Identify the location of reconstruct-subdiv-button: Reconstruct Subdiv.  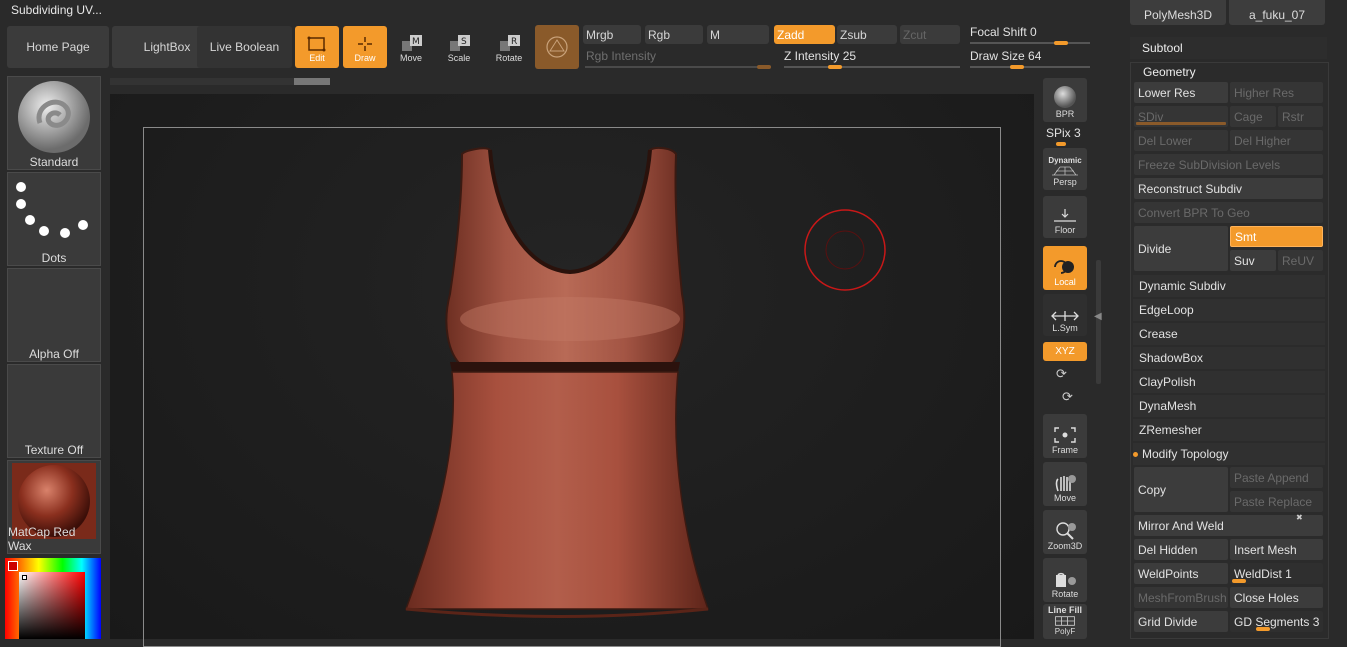
(1228, 188).